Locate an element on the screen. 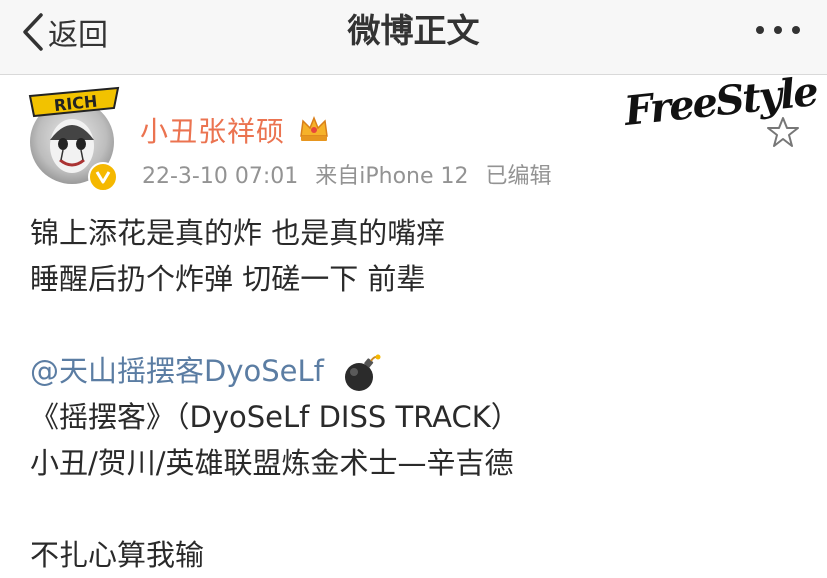  verified-badge is located at coordinates (103, 177).